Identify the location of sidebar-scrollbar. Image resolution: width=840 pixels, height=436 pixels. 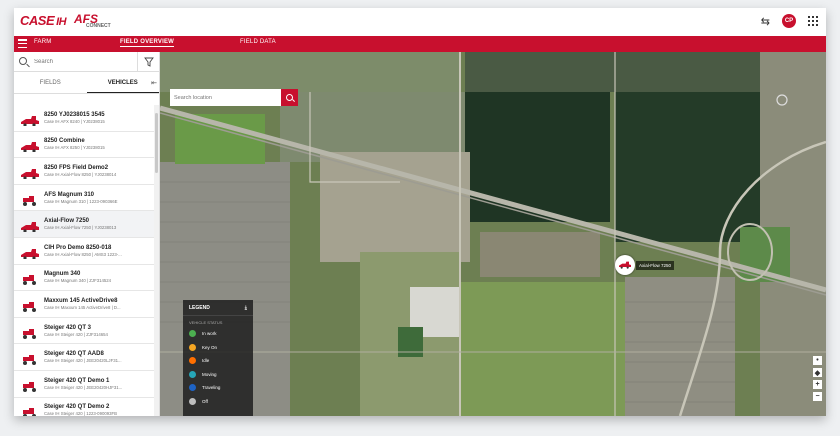
(156, 260).